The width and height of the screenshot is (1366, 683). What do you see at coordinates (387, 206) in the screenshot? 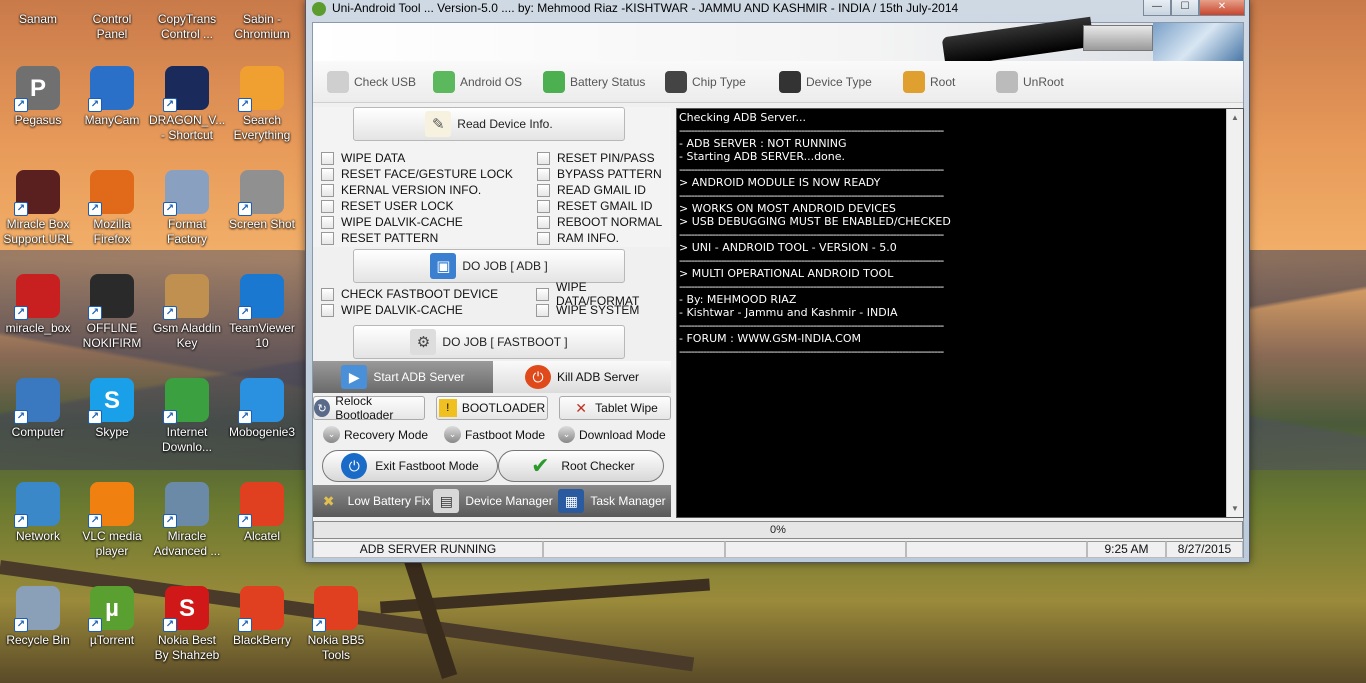
I see `option-reset-user-lock: RESET USER LOCK` at bounding box center [387, 206].